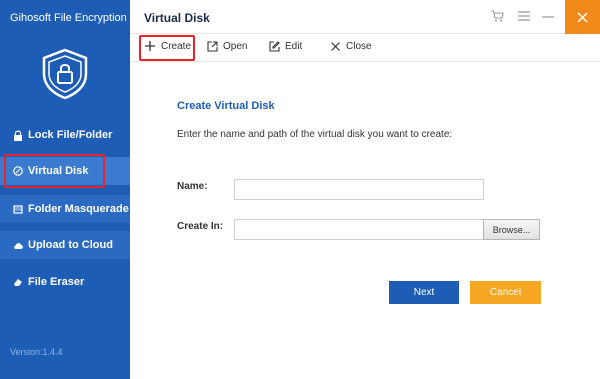 This screenshot has width=600, height=379. What do you see at coordinates (18, 171) in the screenshot?
I see `disk-icon` at bounding box center [18, 171].